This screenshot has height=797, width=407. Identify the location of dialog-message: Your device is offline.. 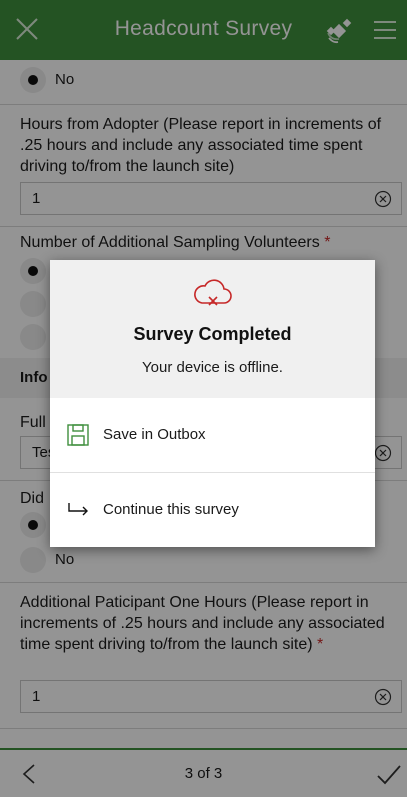
(212, 367).